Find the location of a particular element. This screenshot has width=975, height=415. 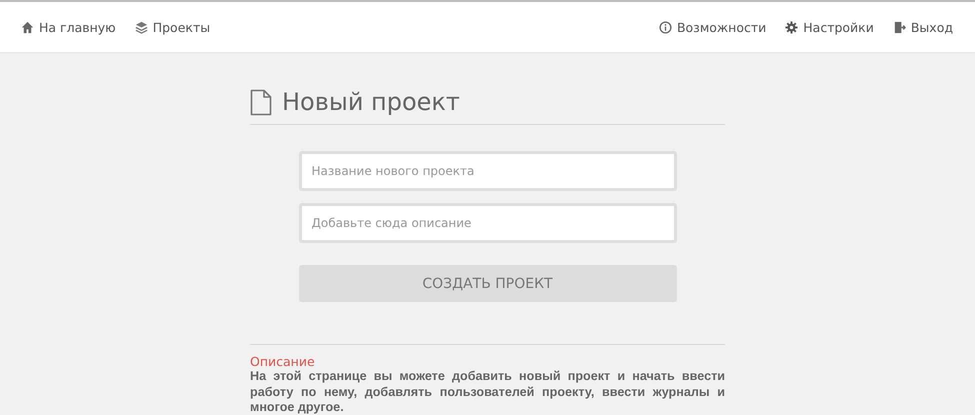

page-title: Новый проект is located at coordinates (371, 102).